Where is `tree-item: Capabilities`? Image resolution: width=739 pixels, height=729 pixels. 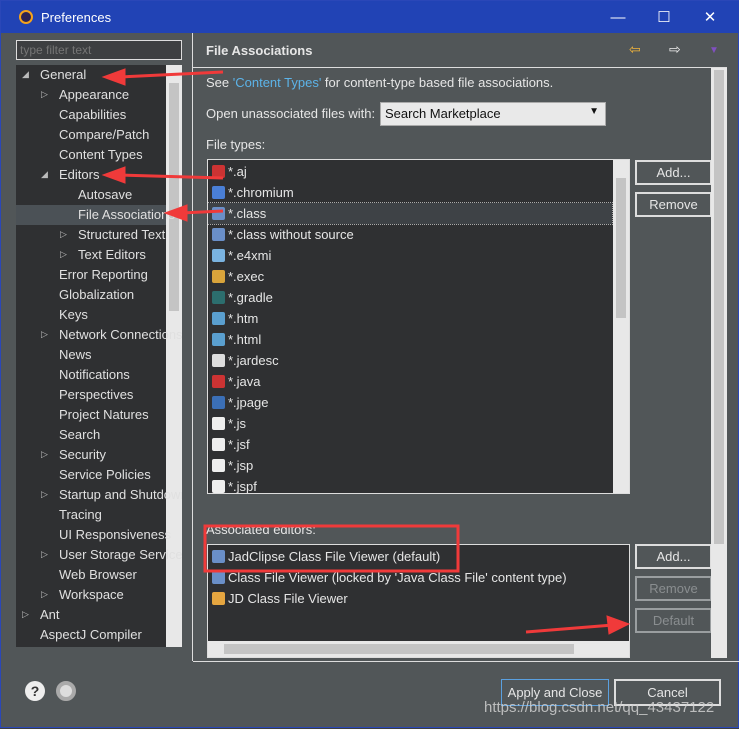 tree-item: Capabilities is located at coordinates (92, 115).